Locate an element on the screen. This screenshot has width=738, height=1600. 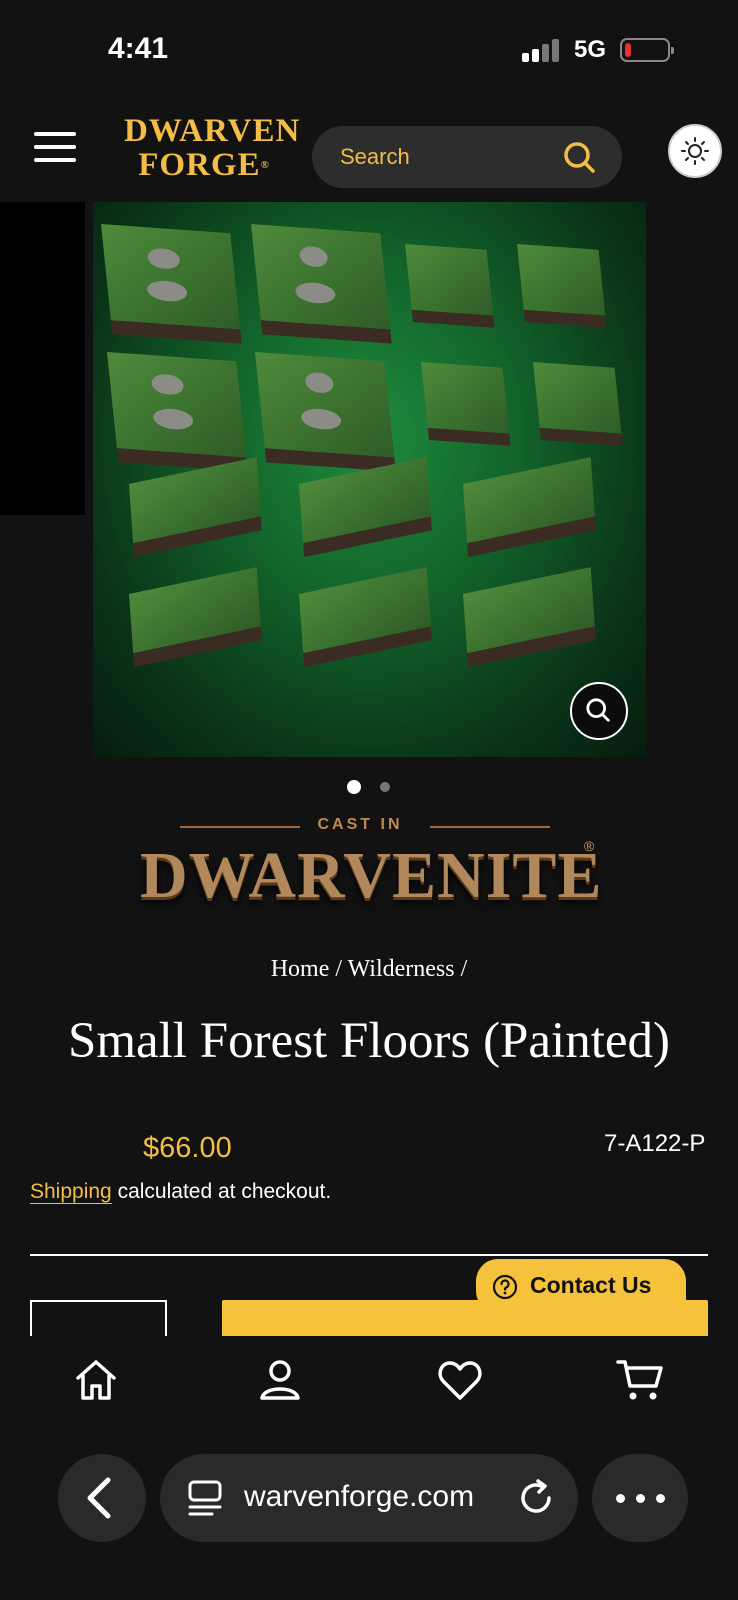
help-icon is located at coordinates (505, 1287).